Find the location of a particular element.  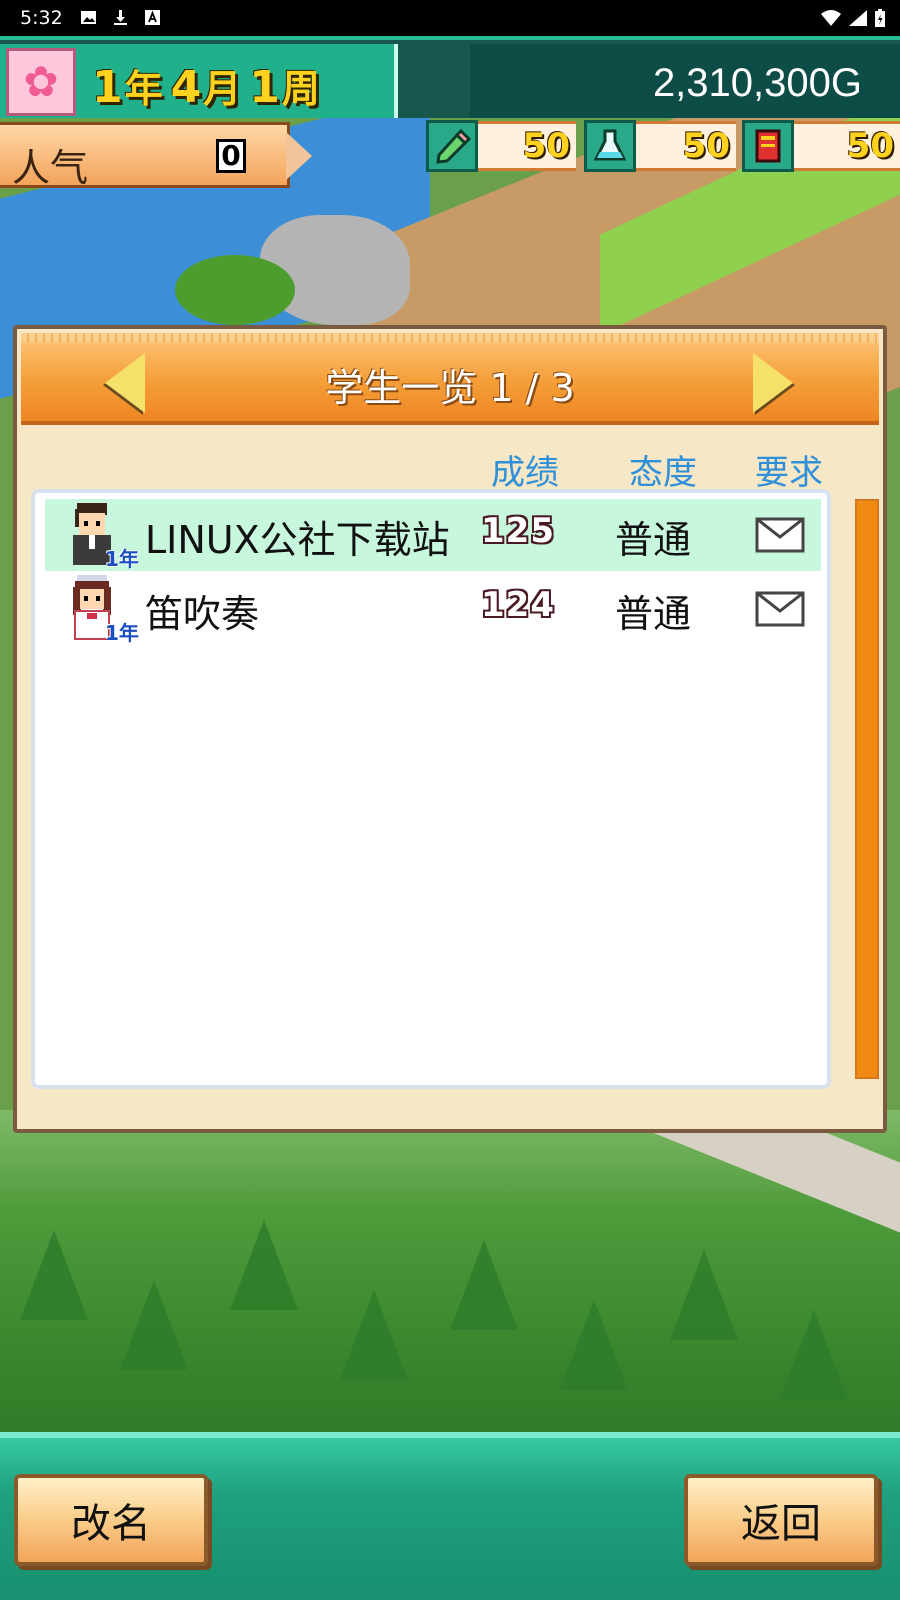

resource-pencil: 50 is located at coordinates (501, 146).